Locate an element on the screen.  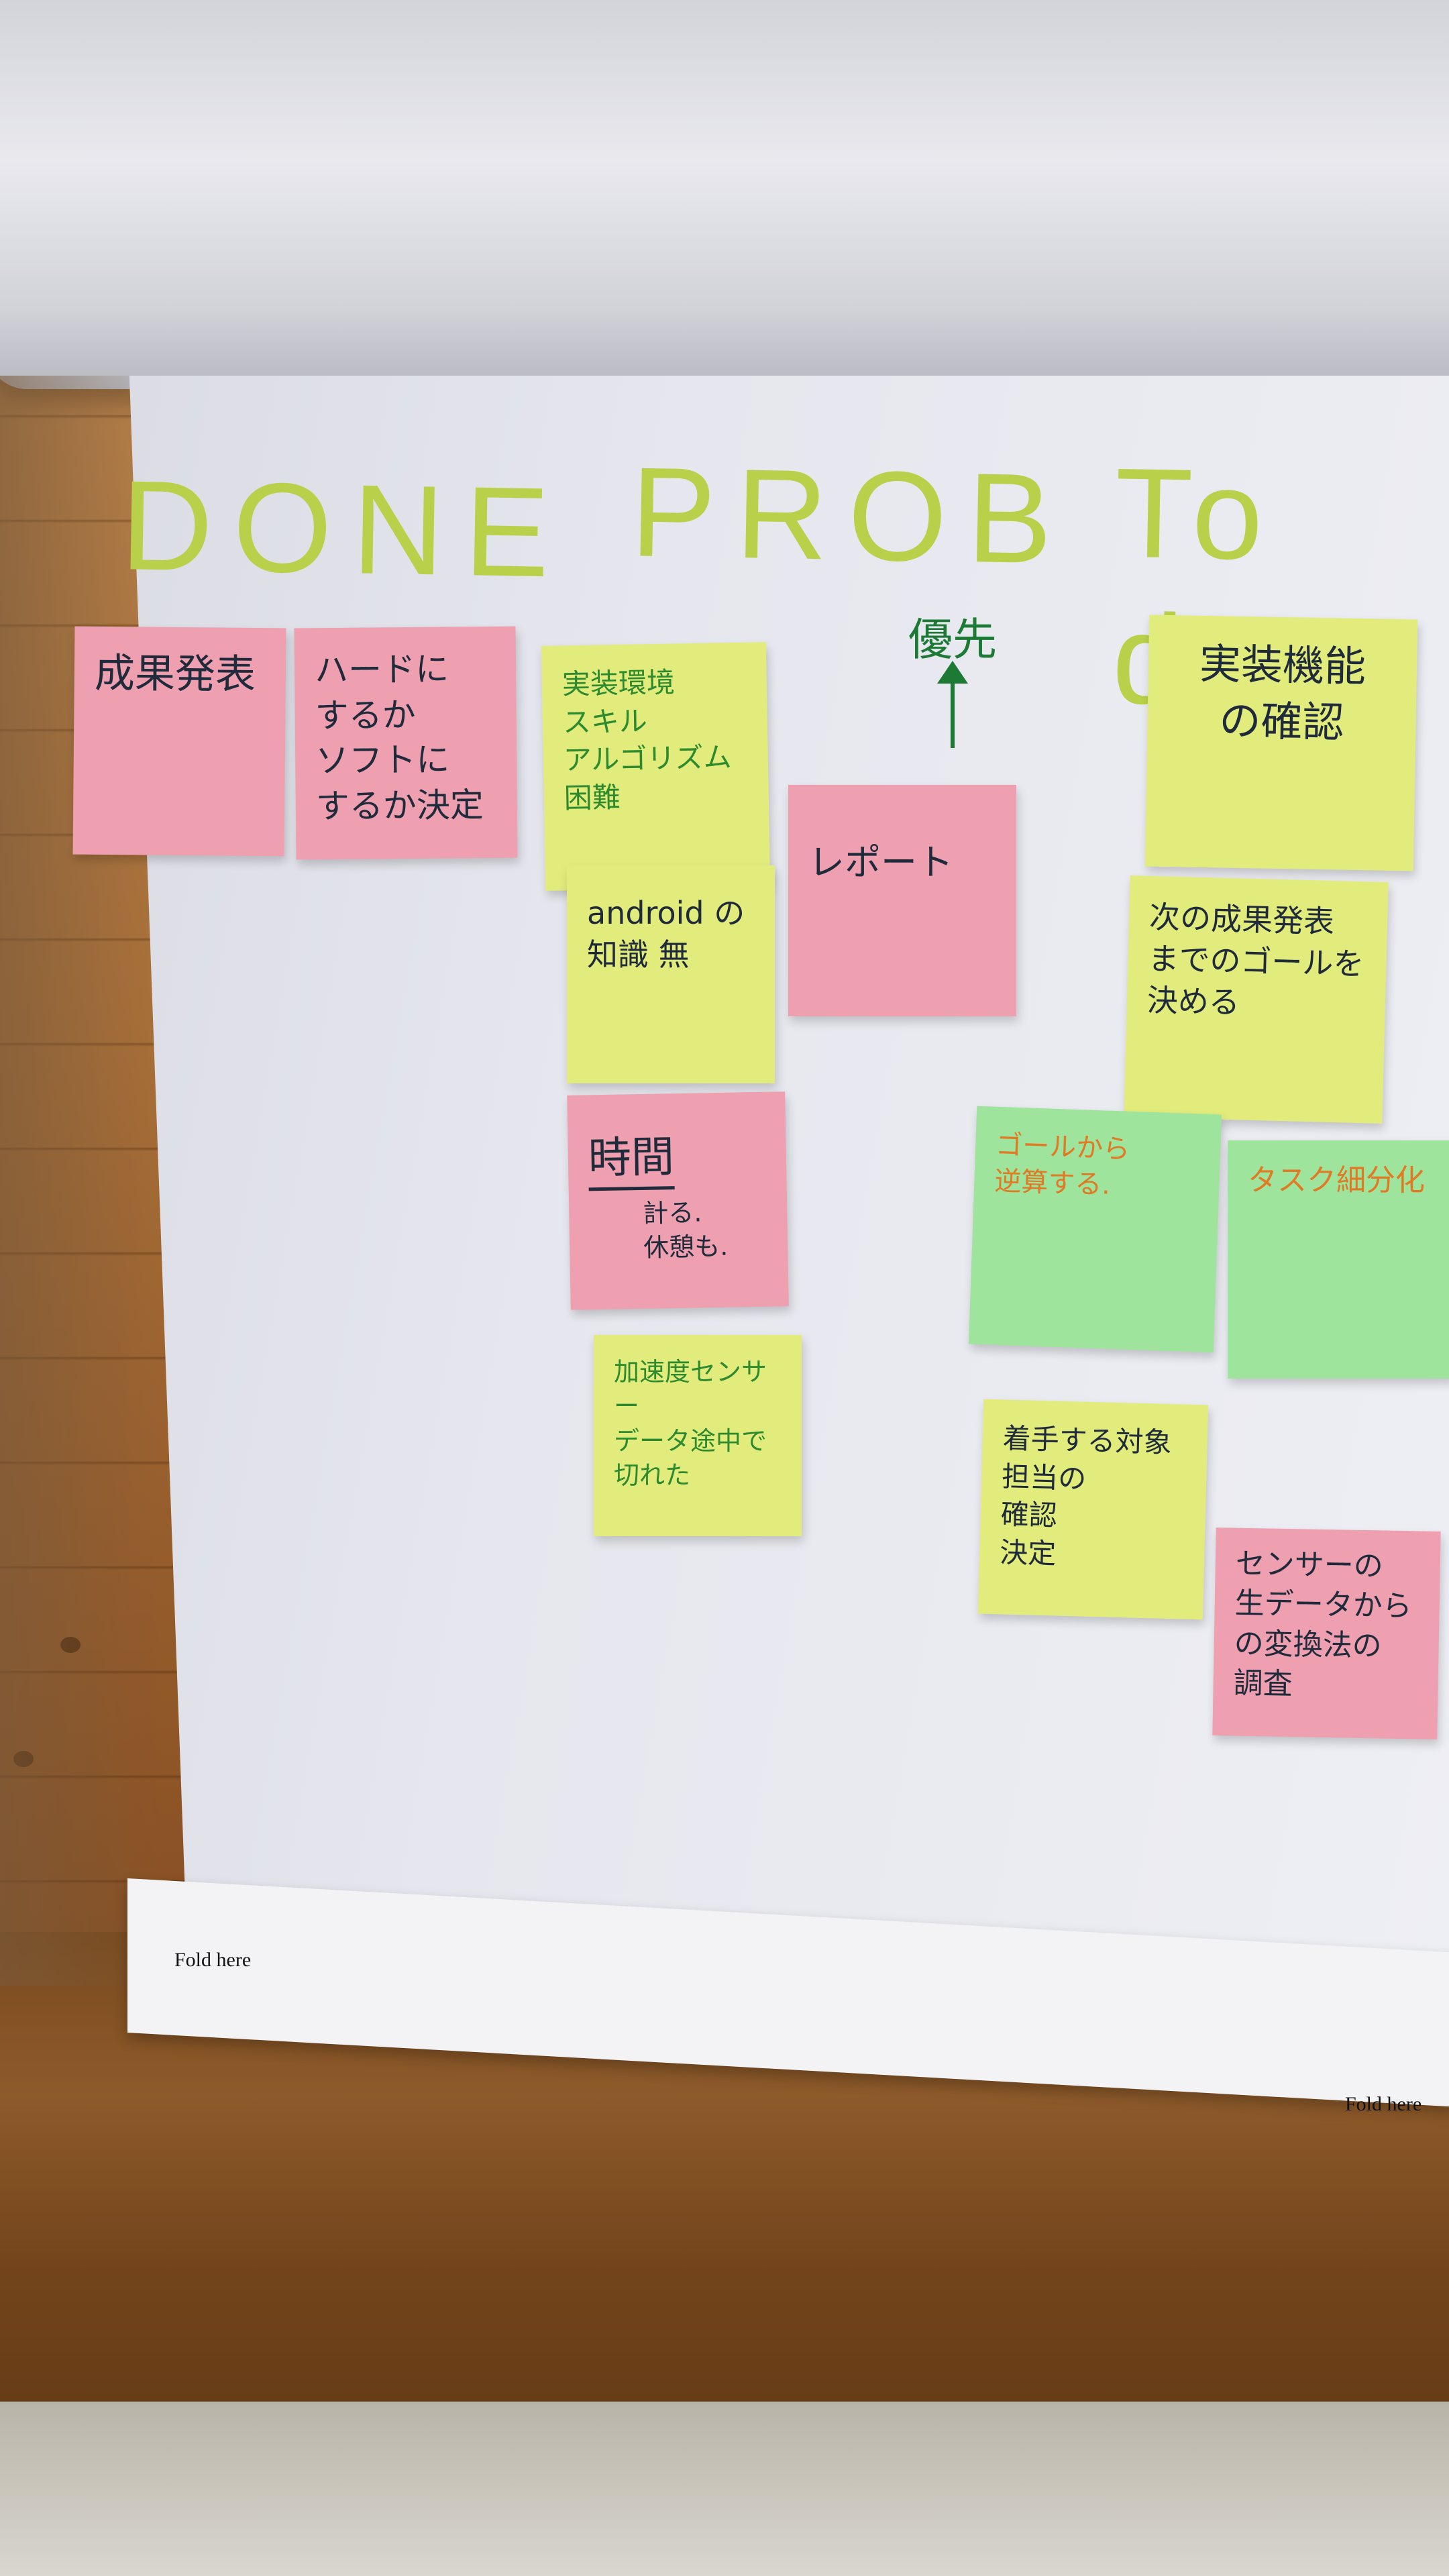
sticky-note: センサーの 生データから の変換法の 調査 is located at coordinates (1326, 1633).